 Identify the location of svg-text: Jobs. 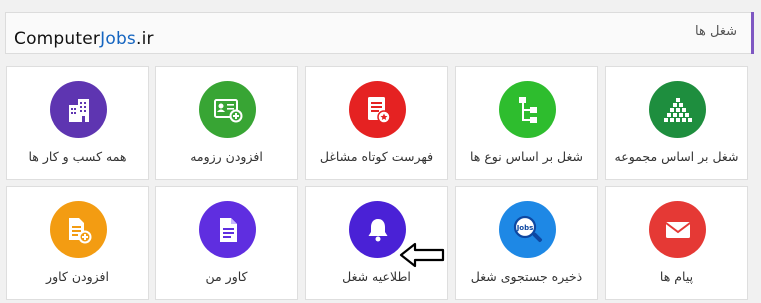
(524, 228).